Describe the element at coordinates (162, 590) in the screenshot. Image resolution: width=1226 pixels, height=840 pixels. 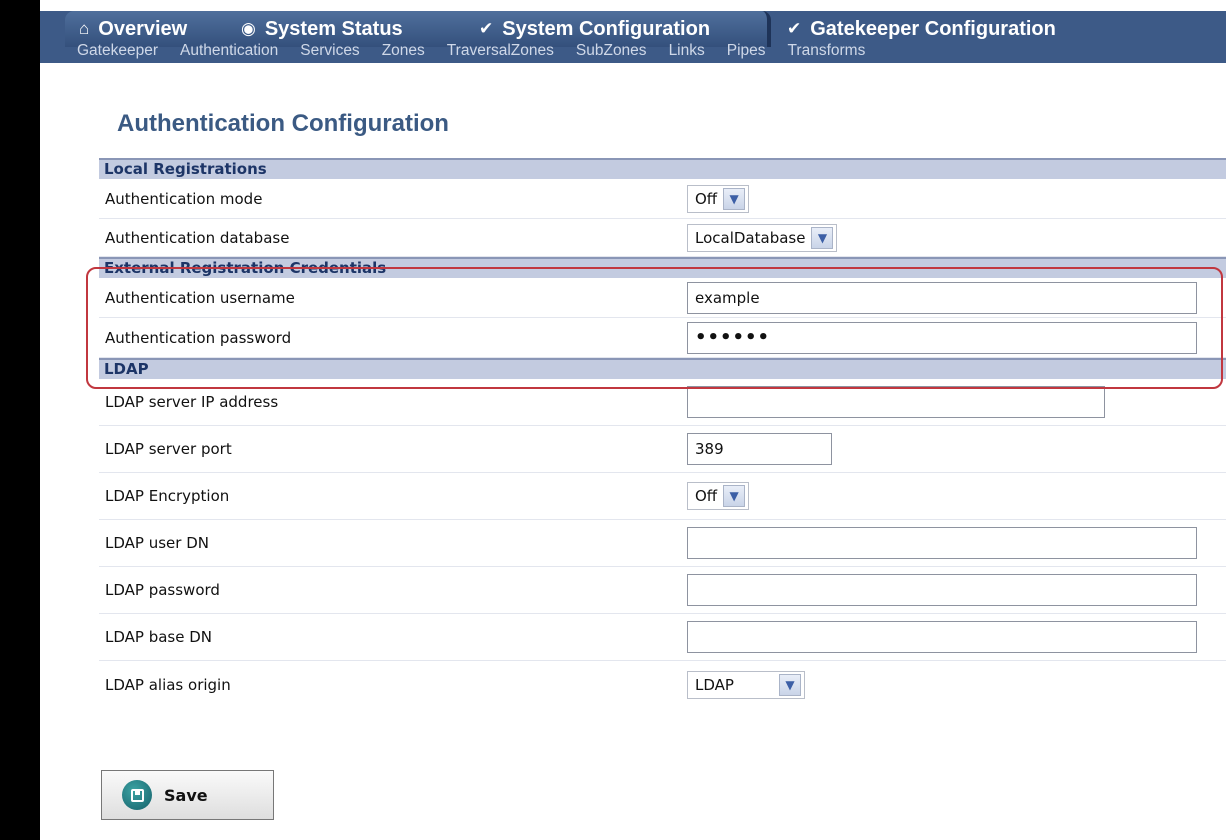
I see `ldap-password-label: LDAP password` at that location.